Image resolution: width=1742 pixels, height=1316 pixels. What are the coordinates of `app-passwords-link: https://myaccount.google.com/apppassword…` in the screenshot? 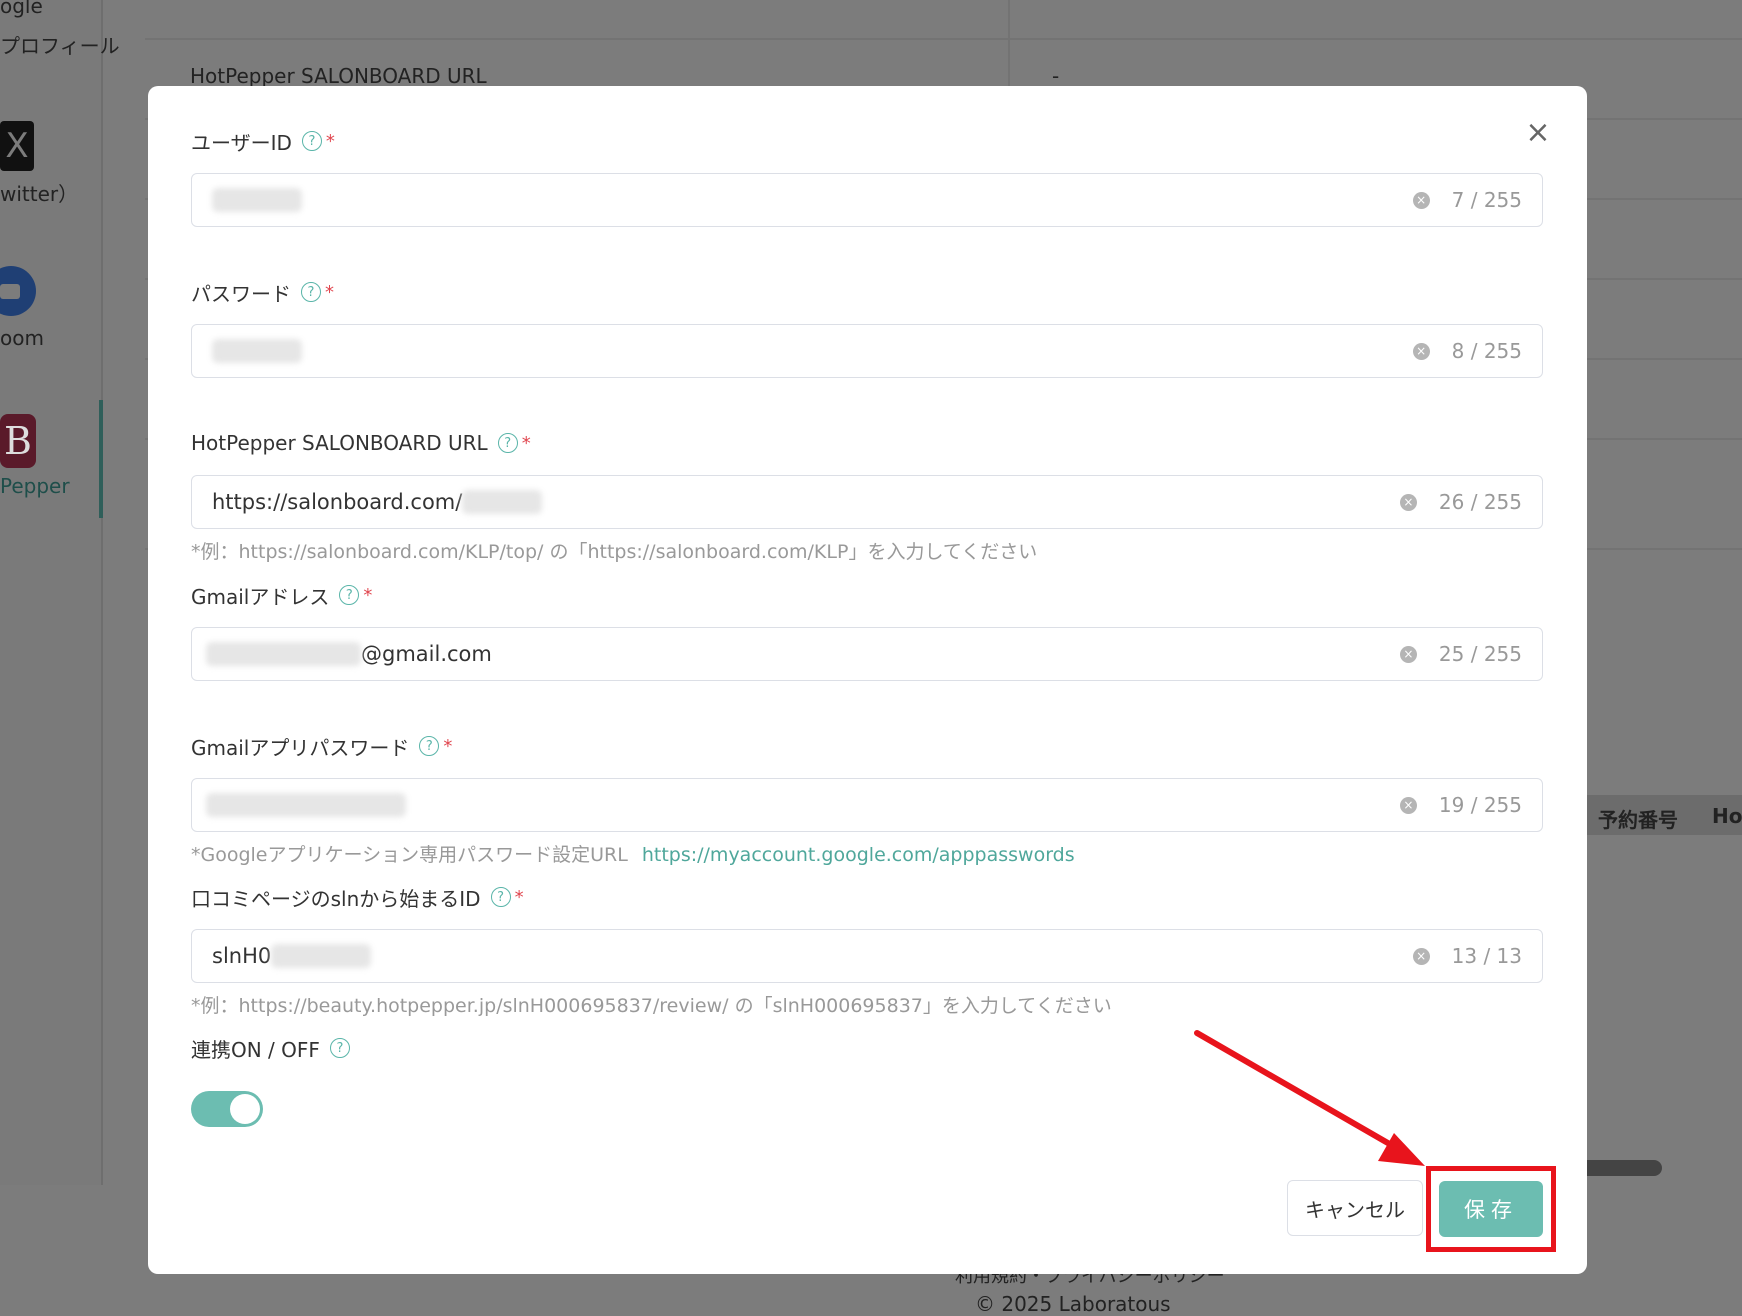 It's located at (858, 855).